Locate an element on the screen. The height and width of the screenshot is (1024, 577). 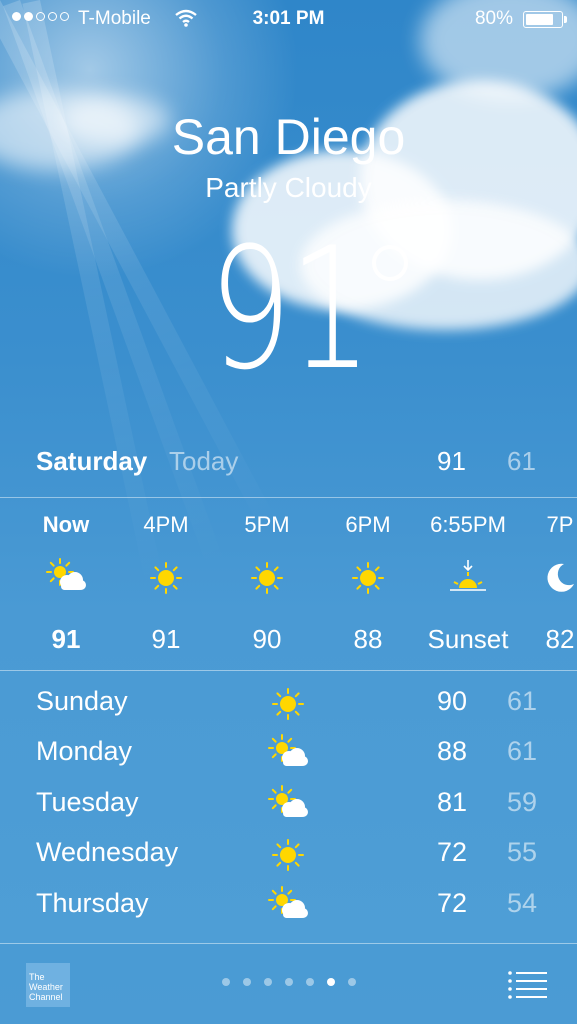
degree-icon is located at coordinates (390, 263).